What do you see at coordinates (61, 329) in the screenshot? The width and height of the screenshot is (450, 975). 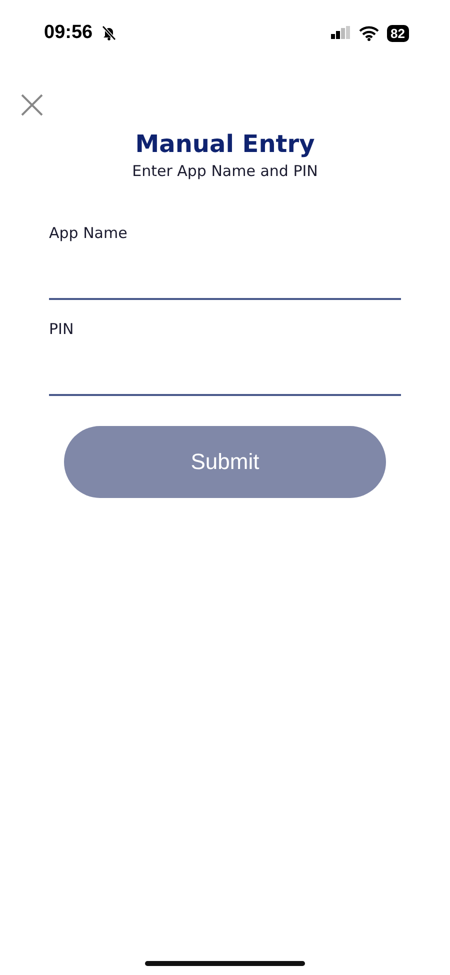 I see `field-label: PIN` at bounding box center [61, 329].